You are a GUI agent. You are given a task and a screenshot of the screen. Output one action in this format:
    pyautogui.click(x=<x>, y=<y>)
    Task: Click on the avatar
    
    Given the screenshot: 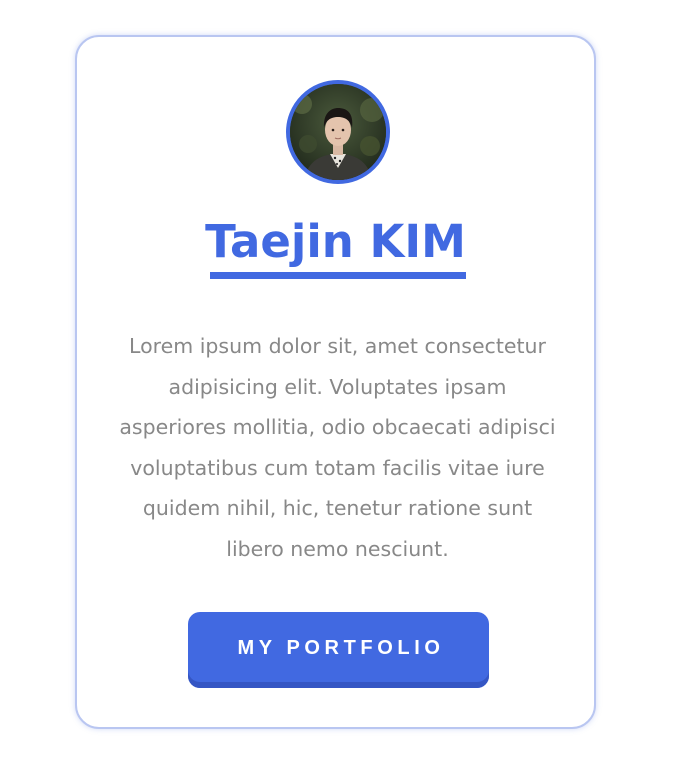 What is the action you would take?
    pyautogui.click(x=338, y=132)
    